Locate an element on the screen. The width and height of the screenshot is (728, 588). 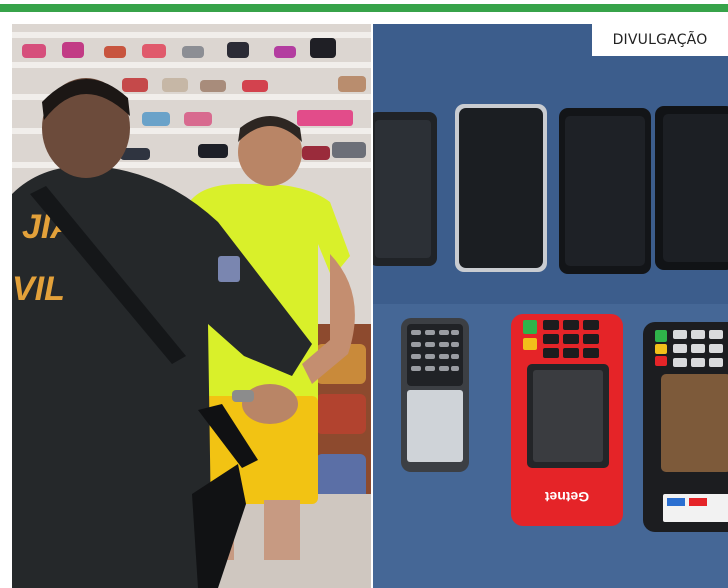
terminal-brand-text: Getnet is located at coordinates (566, 497).